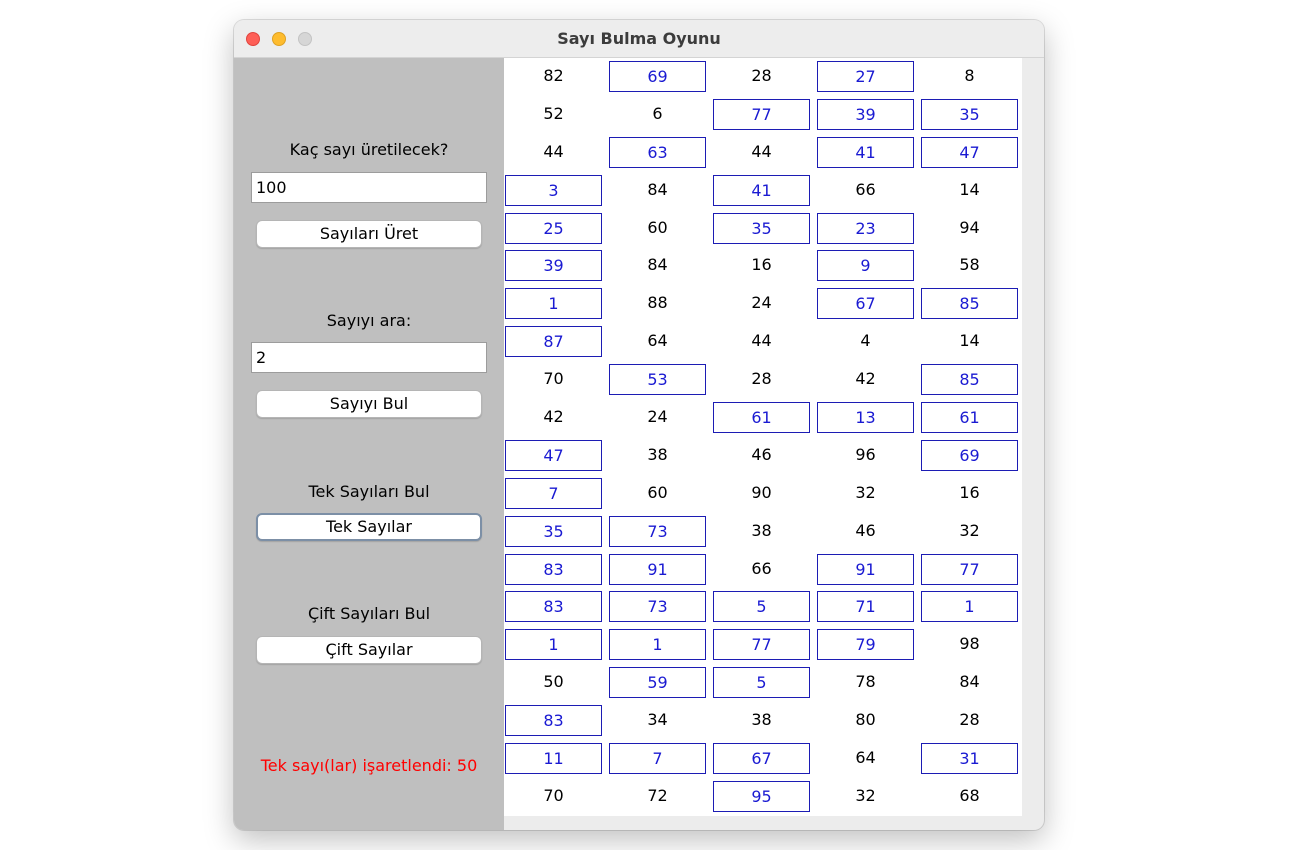 This screenshot has height=850, width=1300. I want to click on number-cell: 70, so click(556, 380).